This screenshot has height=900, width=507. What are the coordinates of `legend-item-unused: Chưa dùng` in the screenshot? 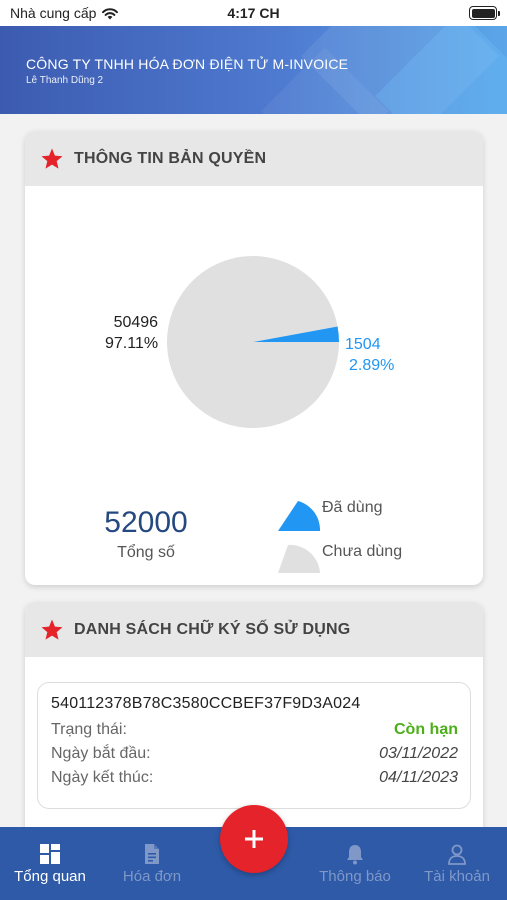 It's located at (340, 557).